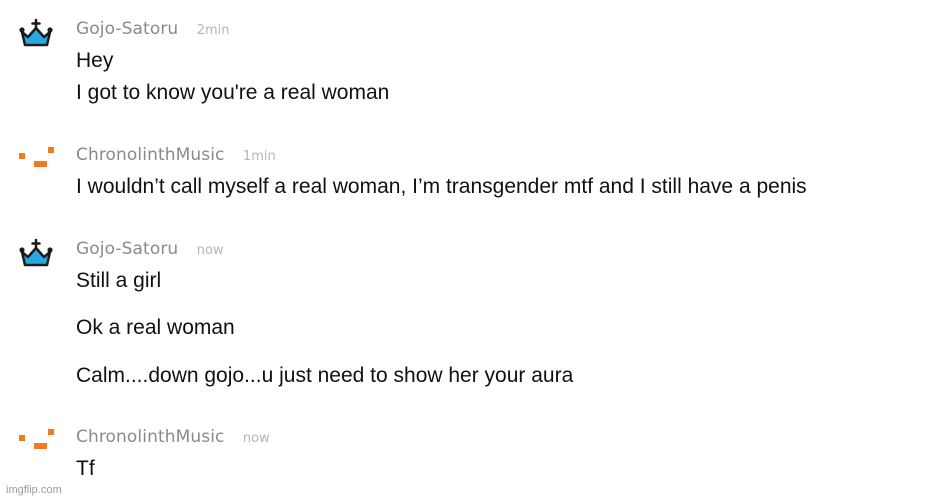  Describe the element at coordinates (213, 30) in the screenshot. I see `timestamp: 2min` at that location.